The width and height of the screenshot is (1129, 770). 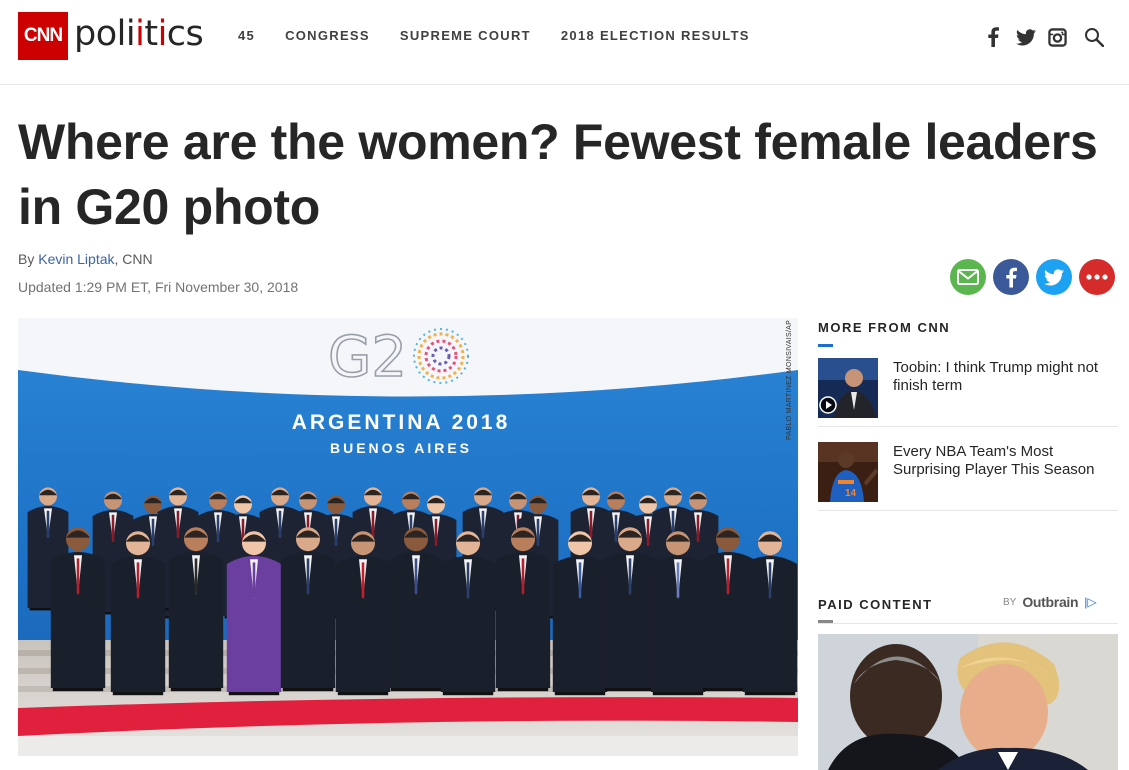 I want to click on rail-thumb-nba: 14, so click(x=848, y=472).